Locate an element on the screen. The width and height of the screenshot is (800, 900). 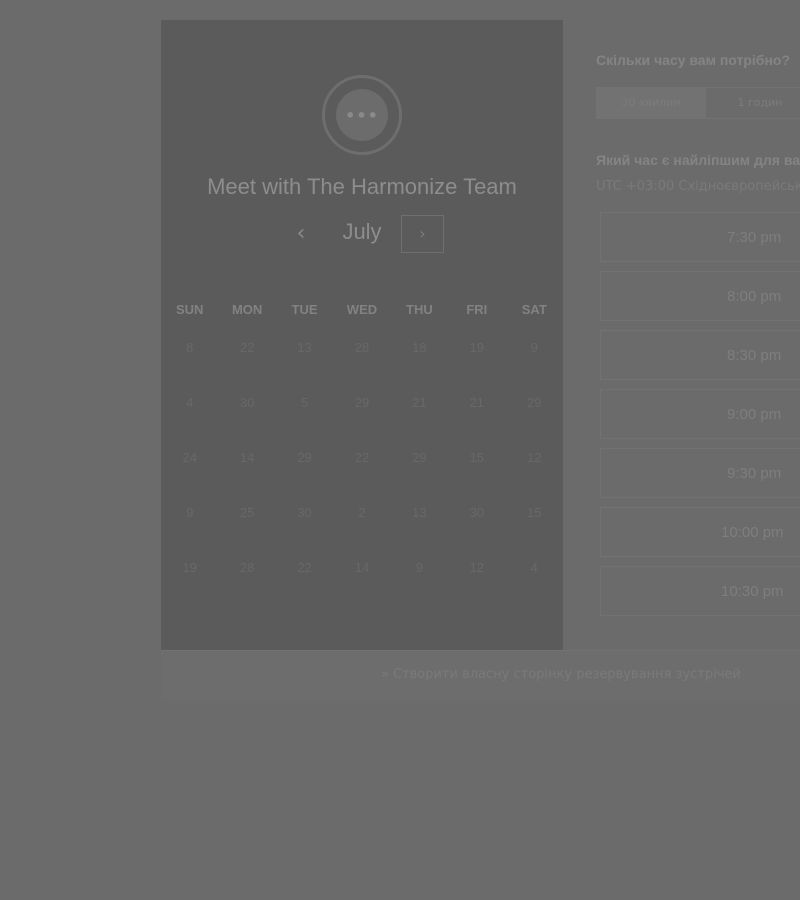
weekday-label: FRI is located at coordinates (477, 309).